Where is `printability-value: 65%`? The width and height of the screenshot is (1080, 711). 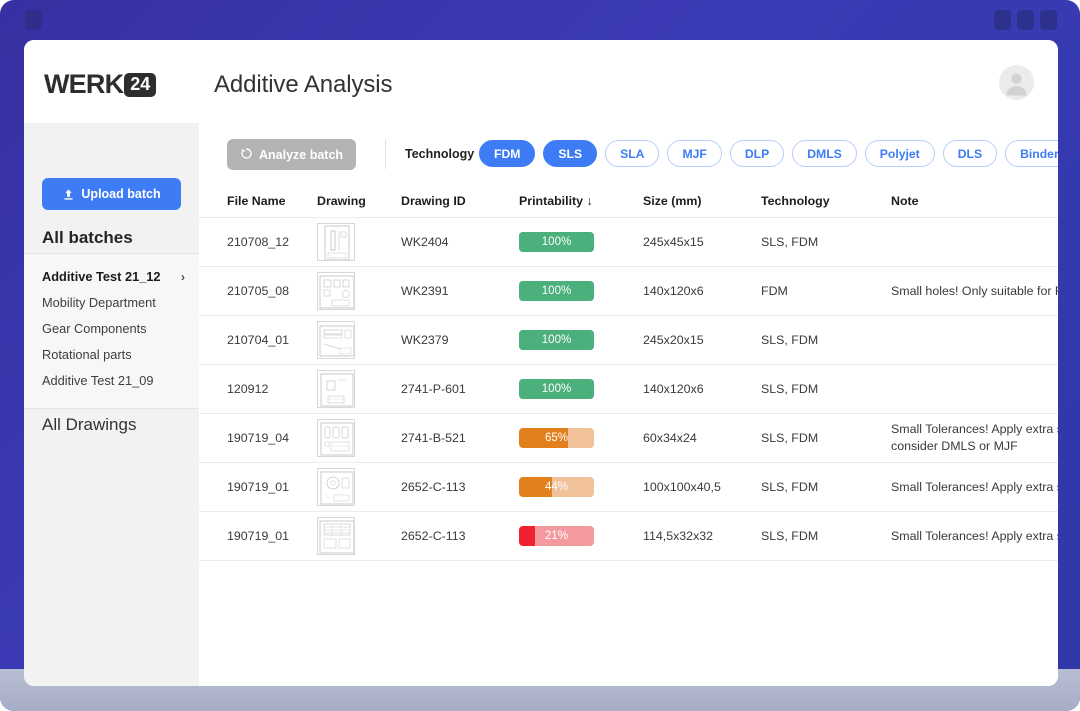
printability-value: 65% is located at coordinates (556, 438).